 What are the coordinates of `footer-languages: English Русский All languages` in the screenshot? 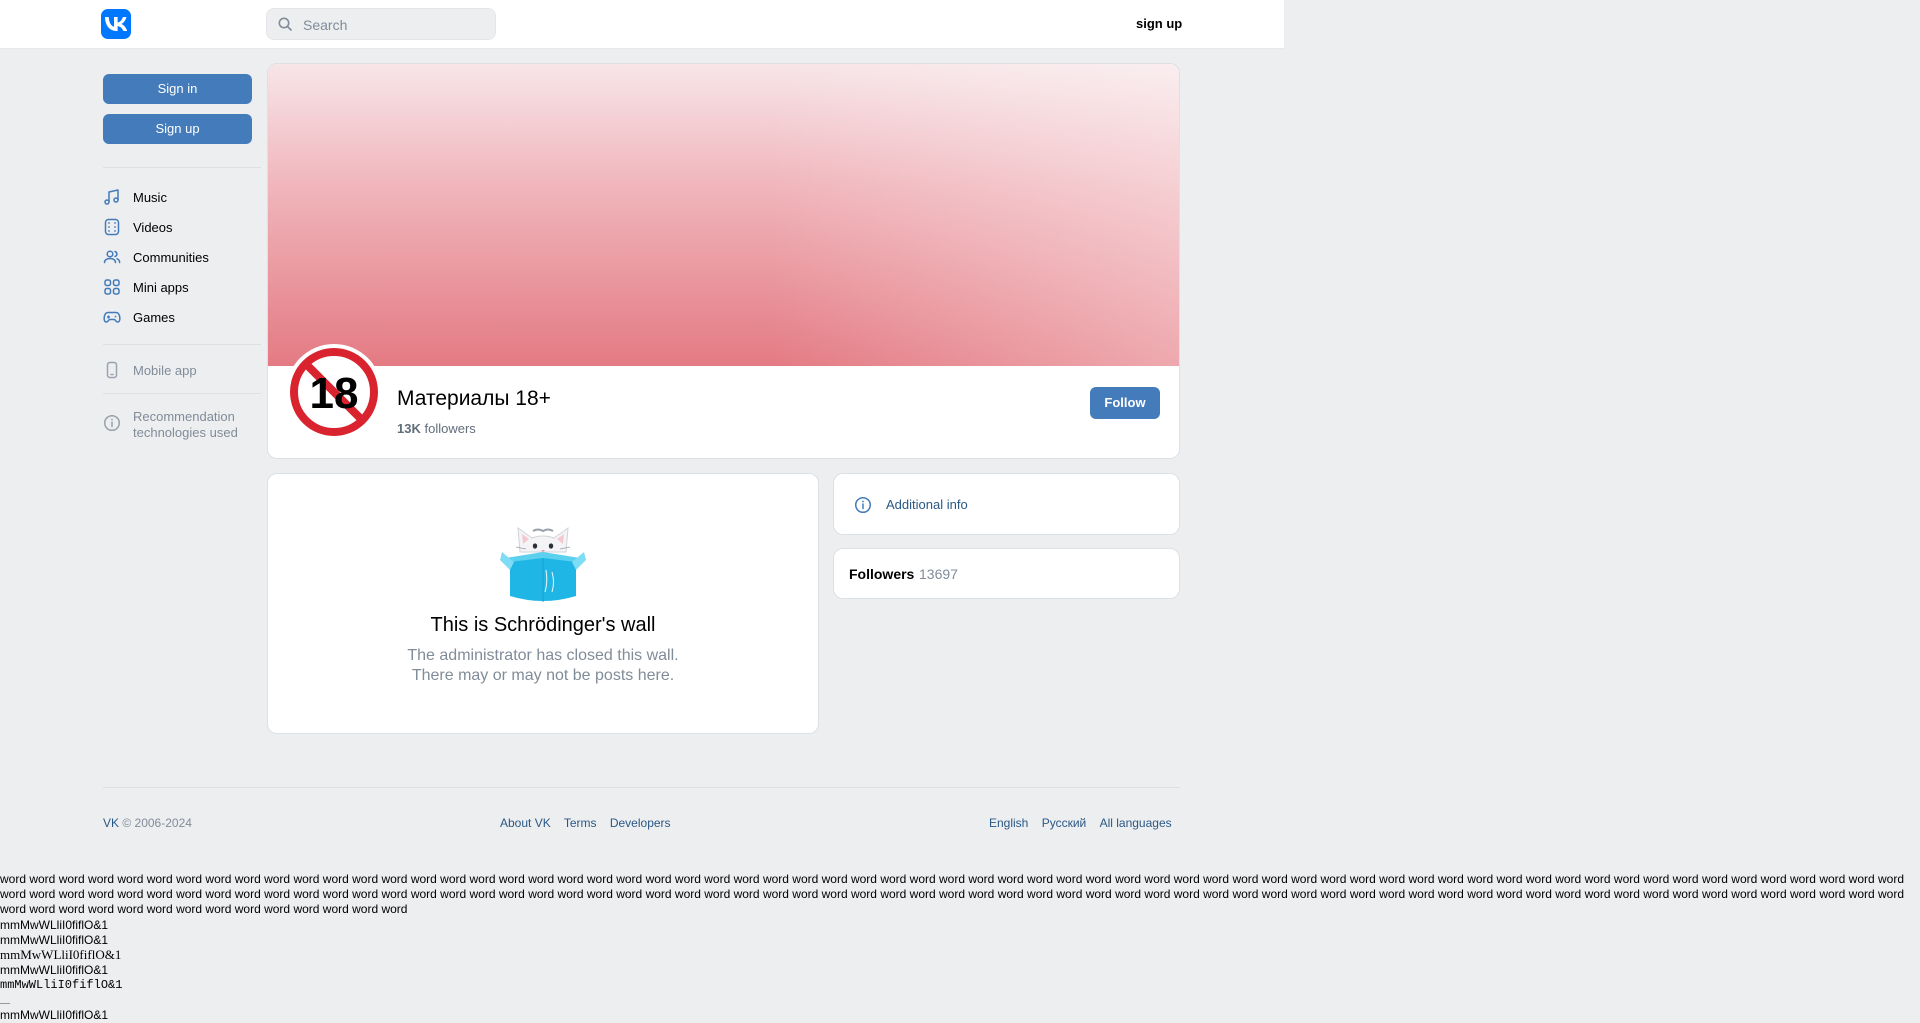 It's located at (1080, 823).